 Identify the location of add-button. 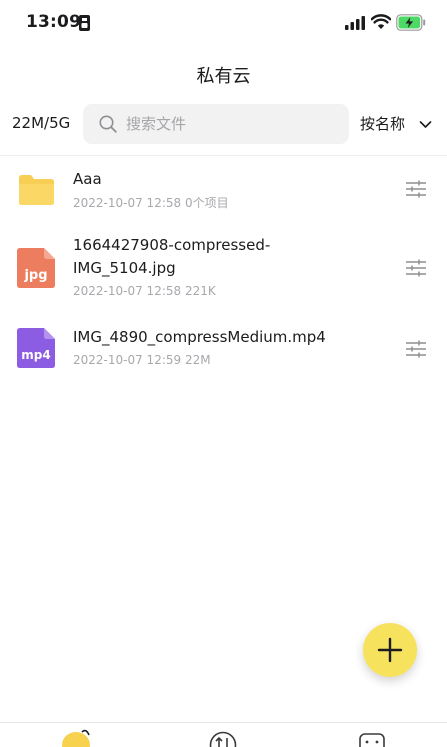
(390, 650).